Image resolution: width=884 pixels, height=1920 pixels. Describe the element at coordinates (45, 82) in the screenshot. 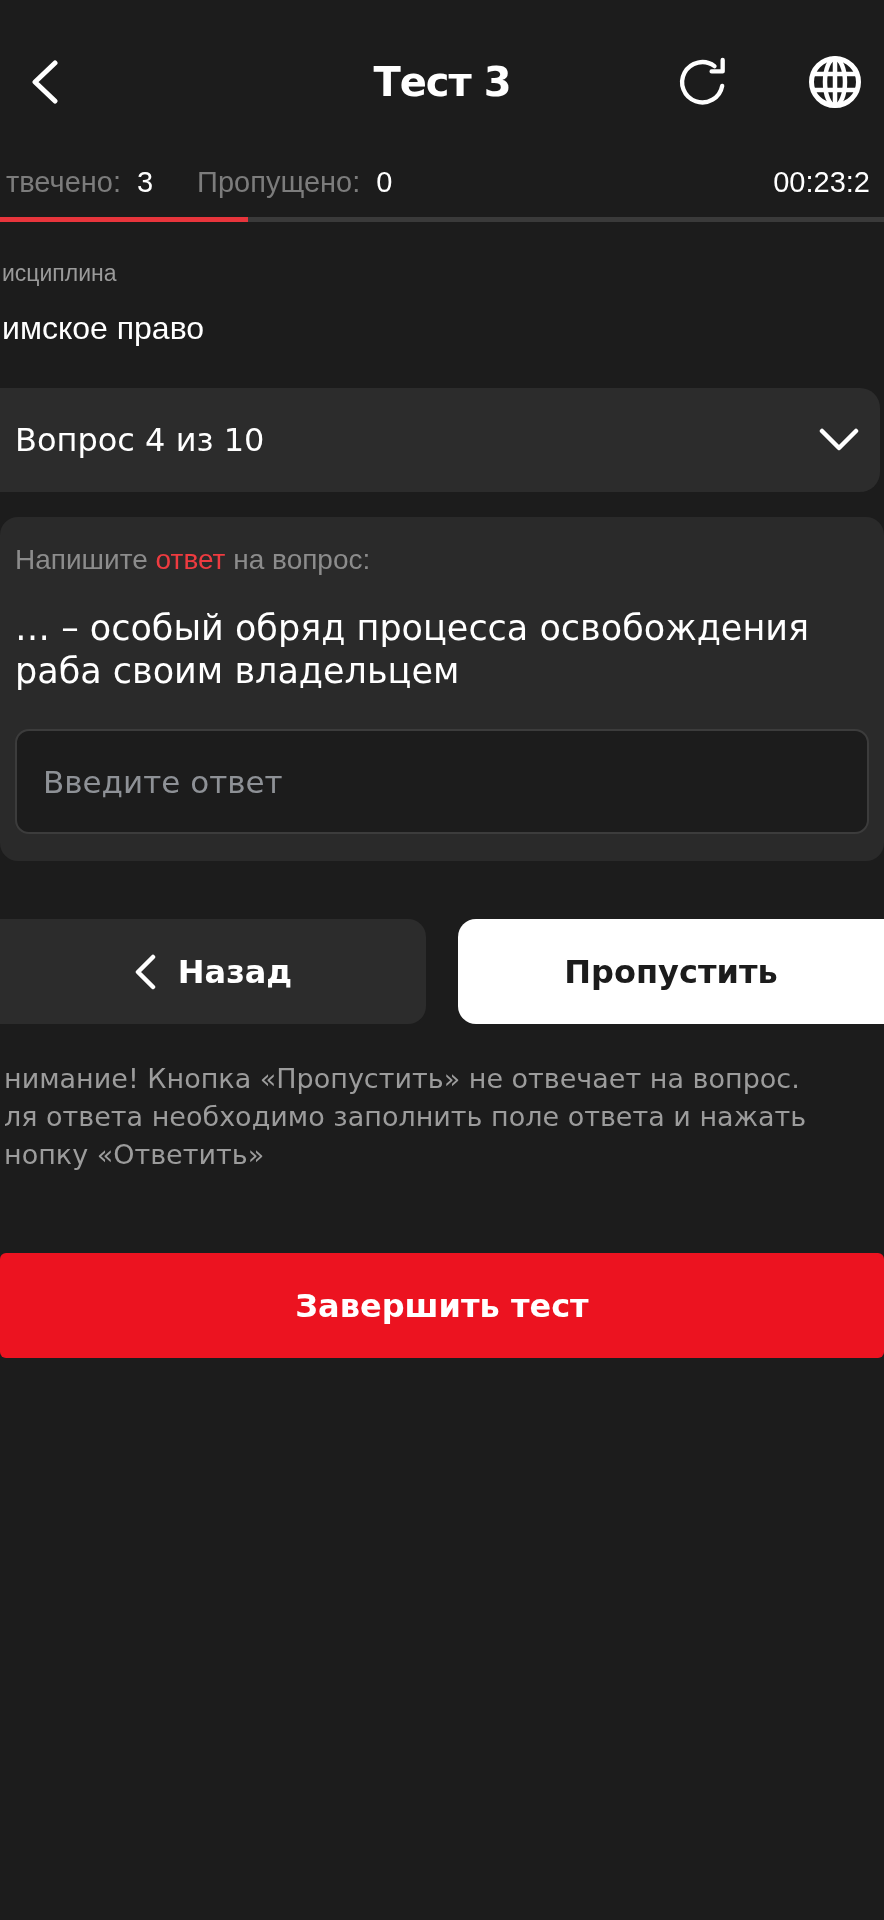

I see `back-icon` at that location.